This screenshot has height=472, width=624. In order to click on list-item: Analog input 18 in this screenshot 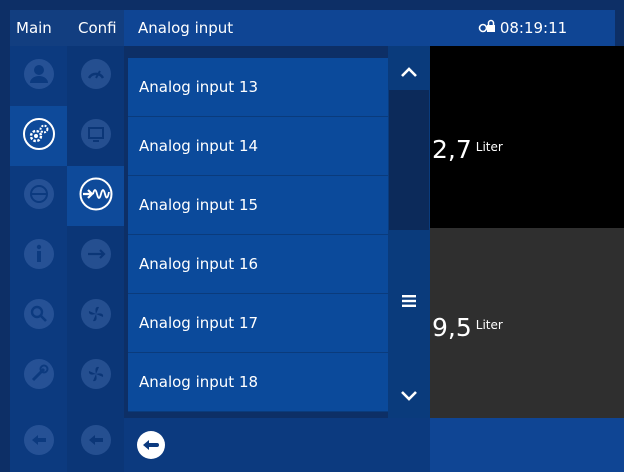, I will do `click(258, 382)`.